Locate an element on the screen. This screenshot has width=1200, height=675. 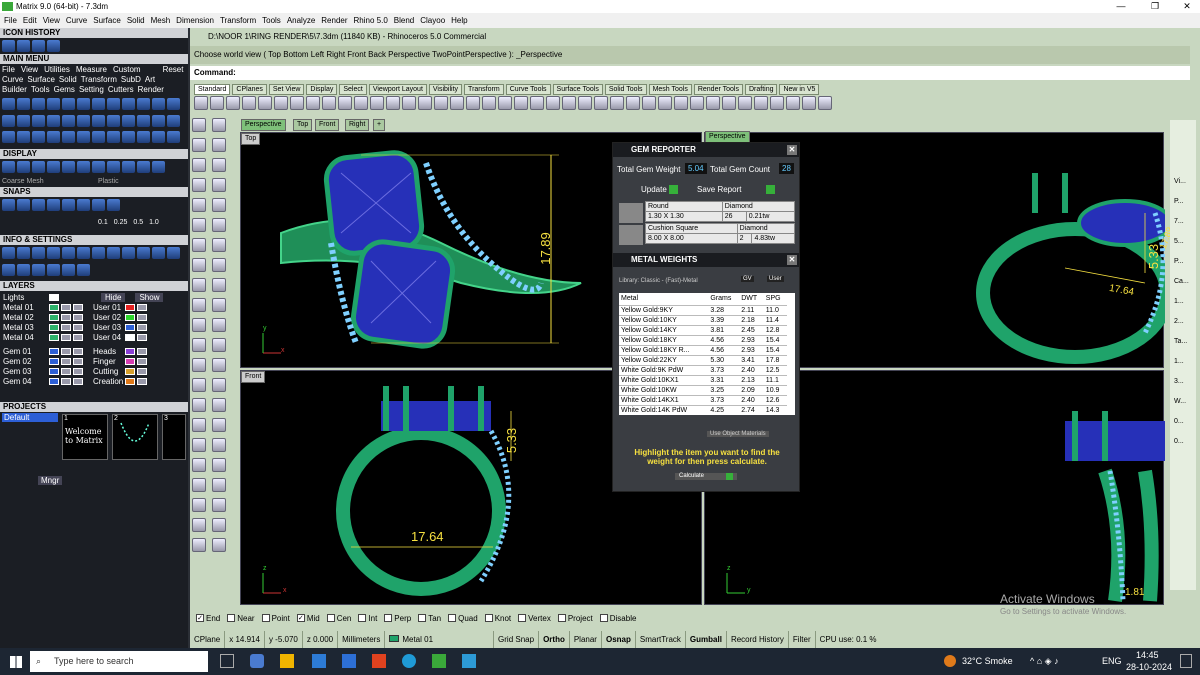
layer-row: Gem 04 Creation is located at coordinates (75, 381).